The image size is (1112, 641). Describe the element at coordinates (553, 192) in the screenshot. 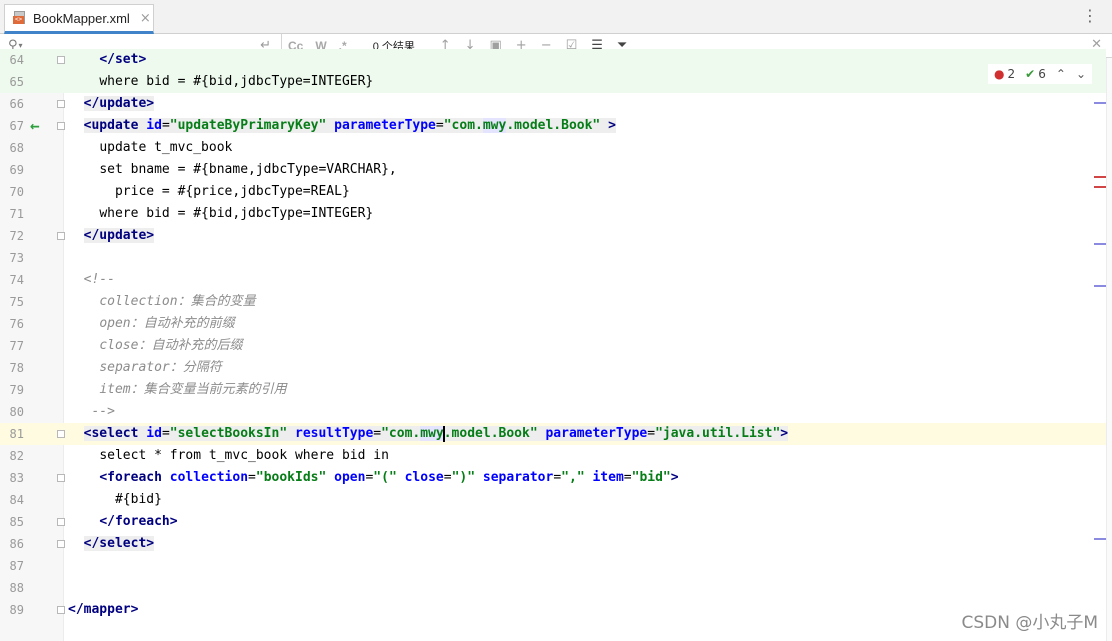

I see `code-line: 70 price = #{price,jdbcType=REAL}` at that location.